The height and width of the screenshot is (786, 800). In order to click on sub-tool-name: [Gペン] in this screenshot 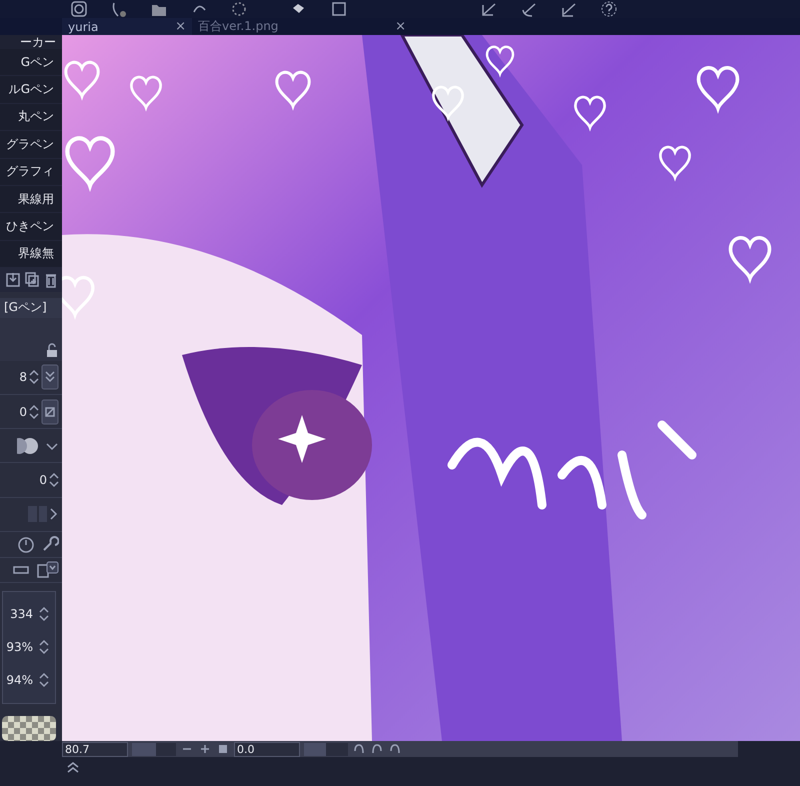, I will do `click(31, 308)`.